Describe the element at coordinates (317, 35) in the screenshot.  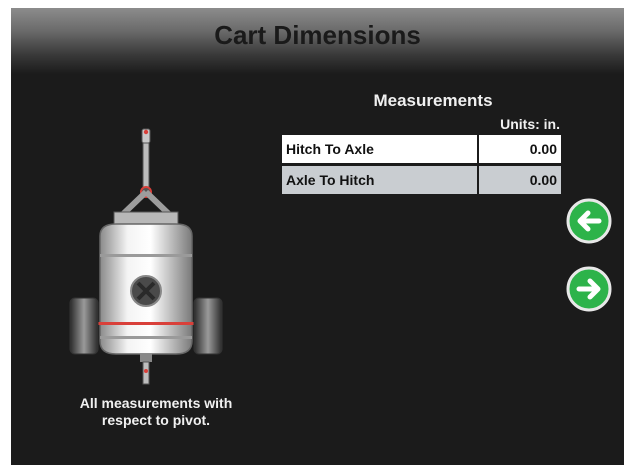
I see `page-title: Cart Dimensions` at that location.